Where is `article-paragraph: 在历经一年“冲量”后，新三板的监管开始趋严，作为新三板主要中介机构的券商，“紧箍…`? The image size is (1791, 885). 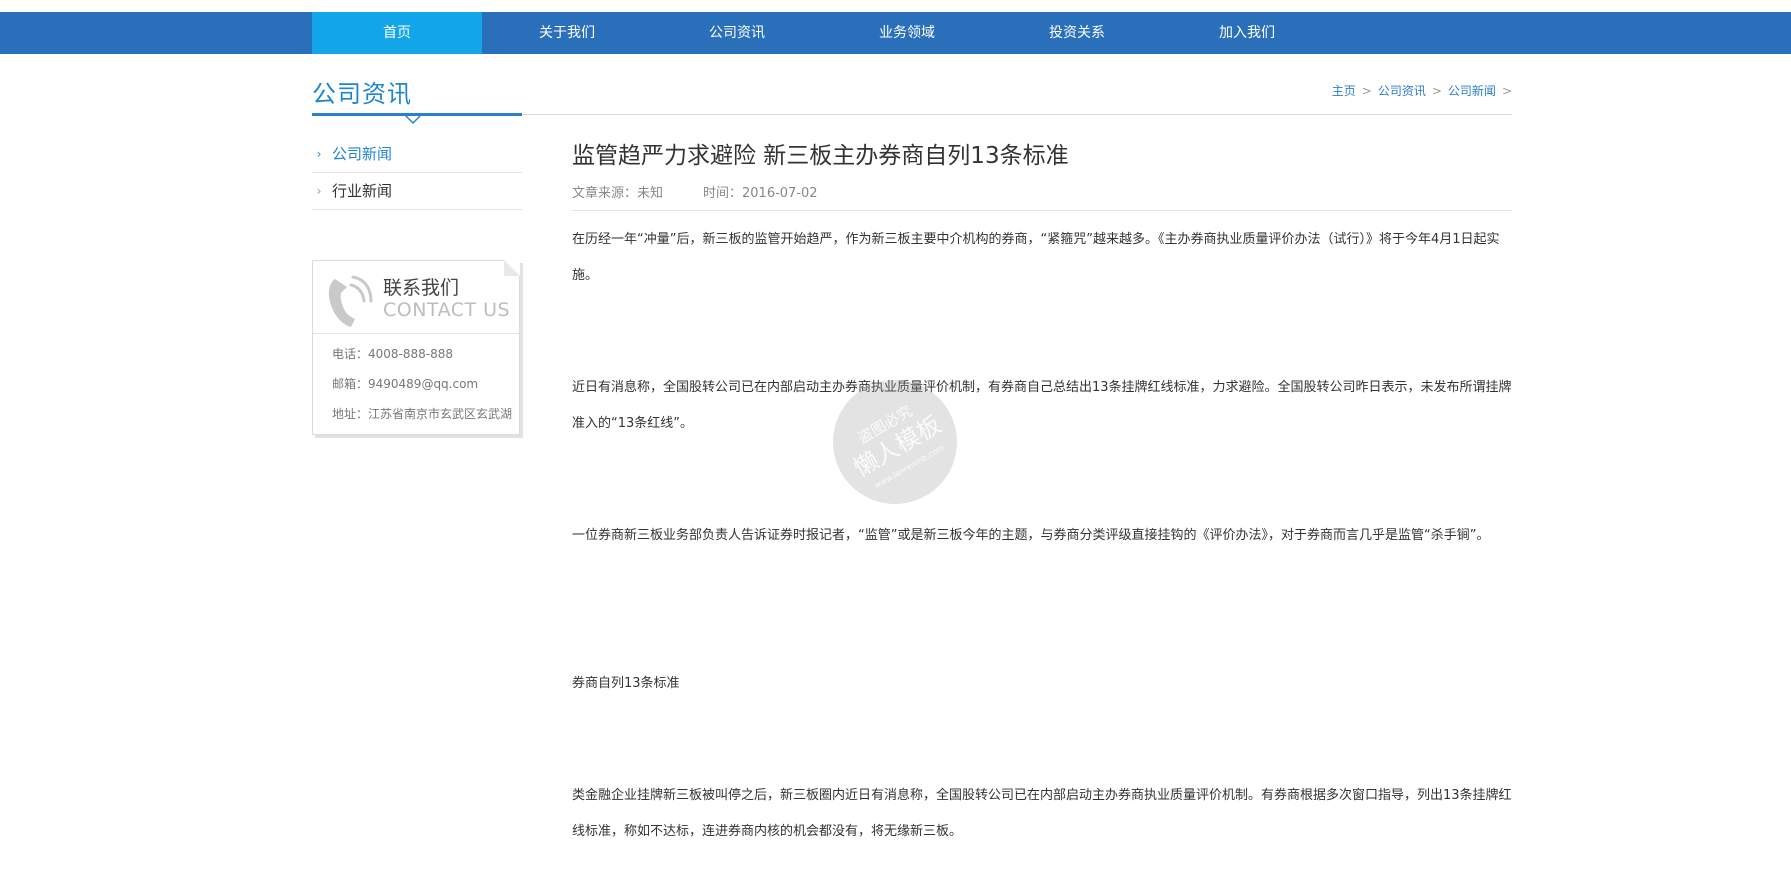 article-paragraph: 在历经一年“冲量”后，新三板的监管开始趋严，作为新三板主要中介机构的券商，“紧箍… is located at coordinates (1036, 257).